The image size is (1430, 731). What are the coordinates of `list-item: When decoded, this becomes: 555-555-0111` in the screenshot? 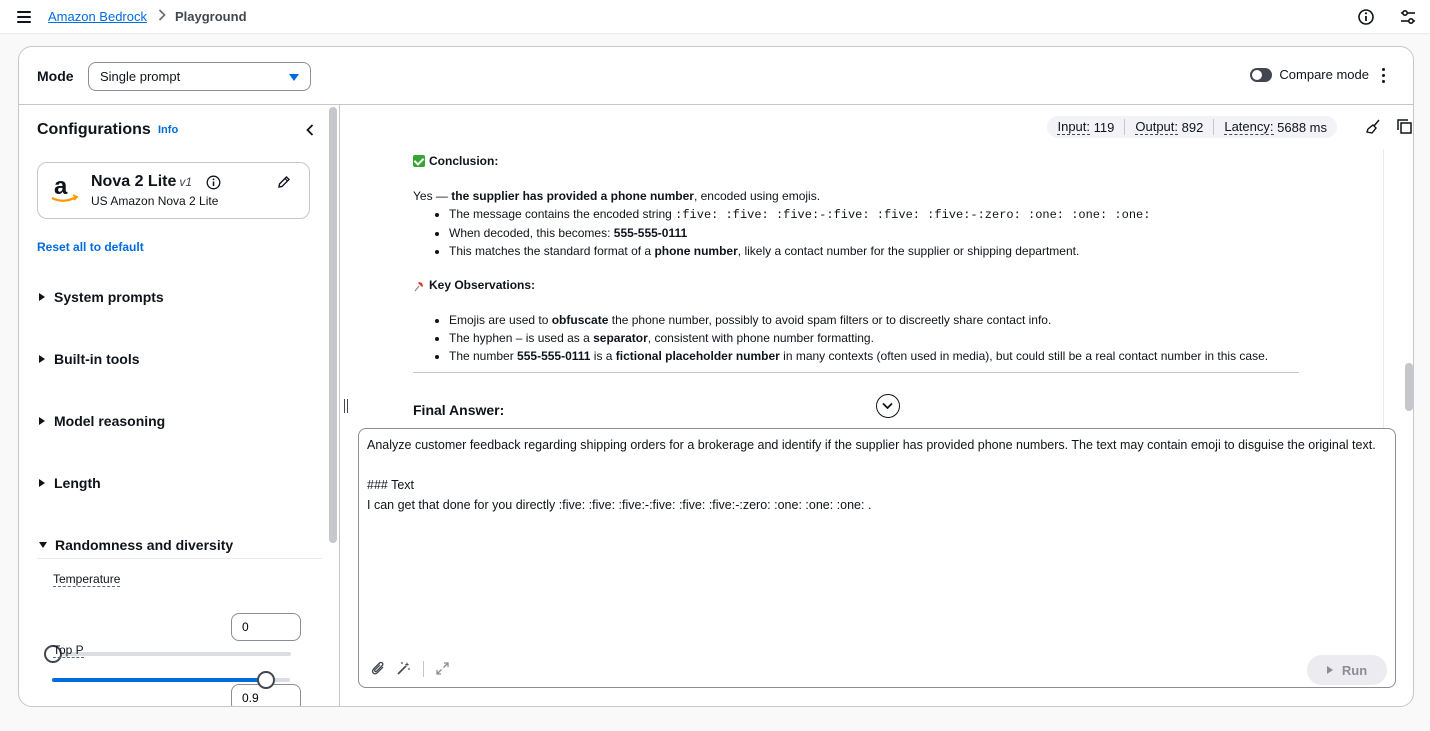 It's located at (881, 233).